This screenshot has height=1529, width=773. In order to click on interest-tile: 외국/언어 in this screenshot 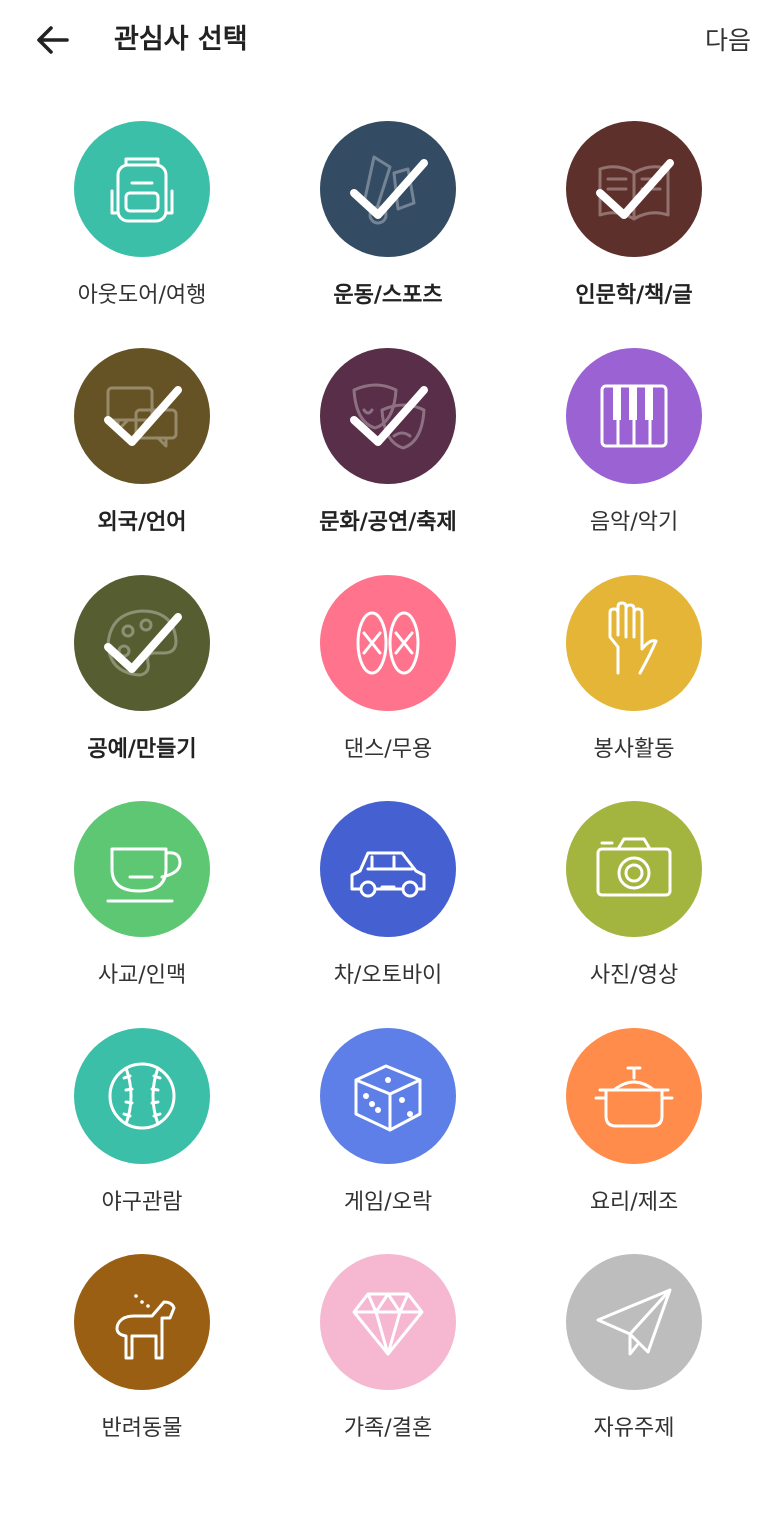, I will do `click(142, 448)`.